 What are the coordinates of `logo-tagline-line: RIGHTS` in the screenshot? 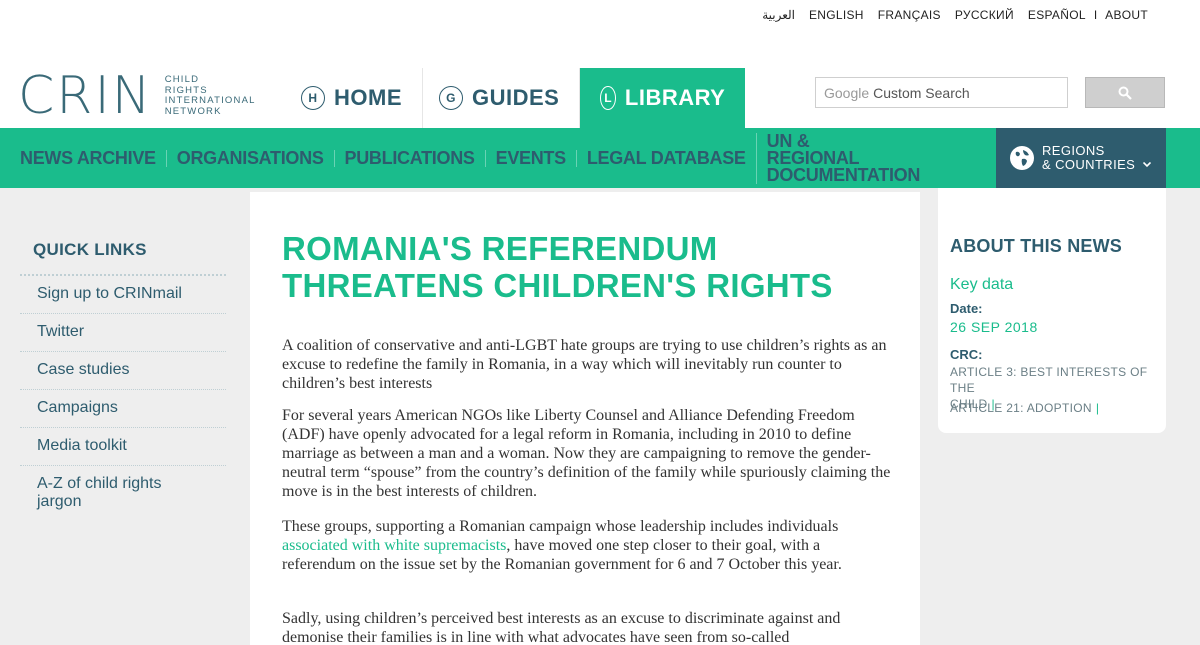 It's located at (186, 90).